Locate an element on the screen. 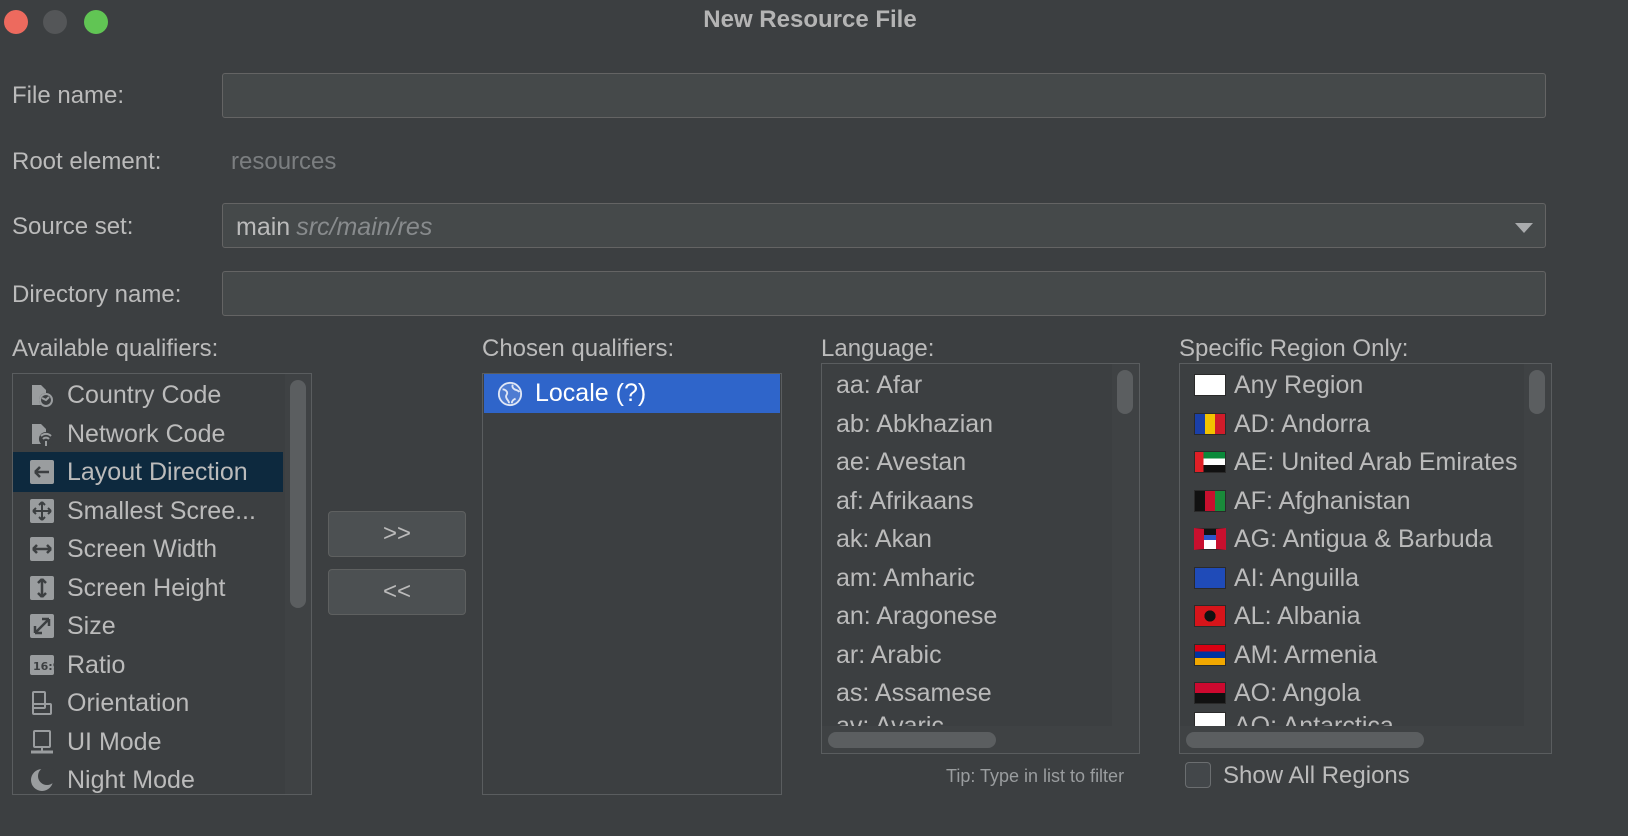 This screenshot has height=836, width=1628. source-set-selected: main src/main/res is located at coordinates (334, 227).